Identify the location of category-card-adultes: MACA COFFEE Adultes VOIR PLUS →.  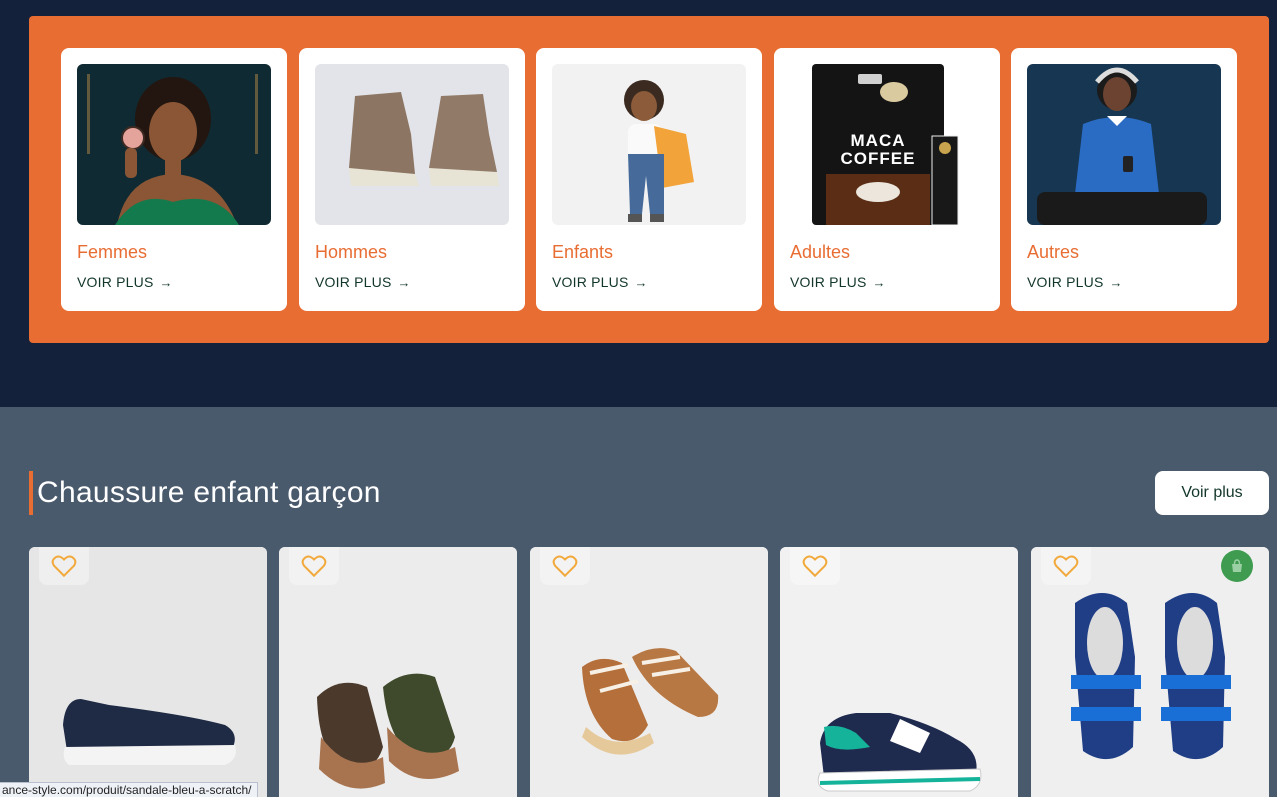
(887, 179).